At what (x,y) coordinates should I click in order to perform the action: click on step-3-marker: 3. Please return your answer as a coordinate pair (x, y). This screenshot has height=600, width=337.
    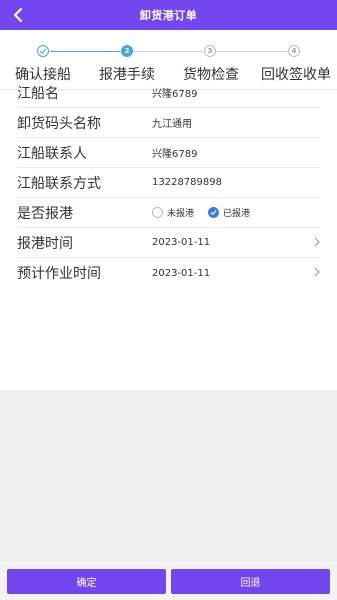
    Looking at the image, I should click on (210, 51).